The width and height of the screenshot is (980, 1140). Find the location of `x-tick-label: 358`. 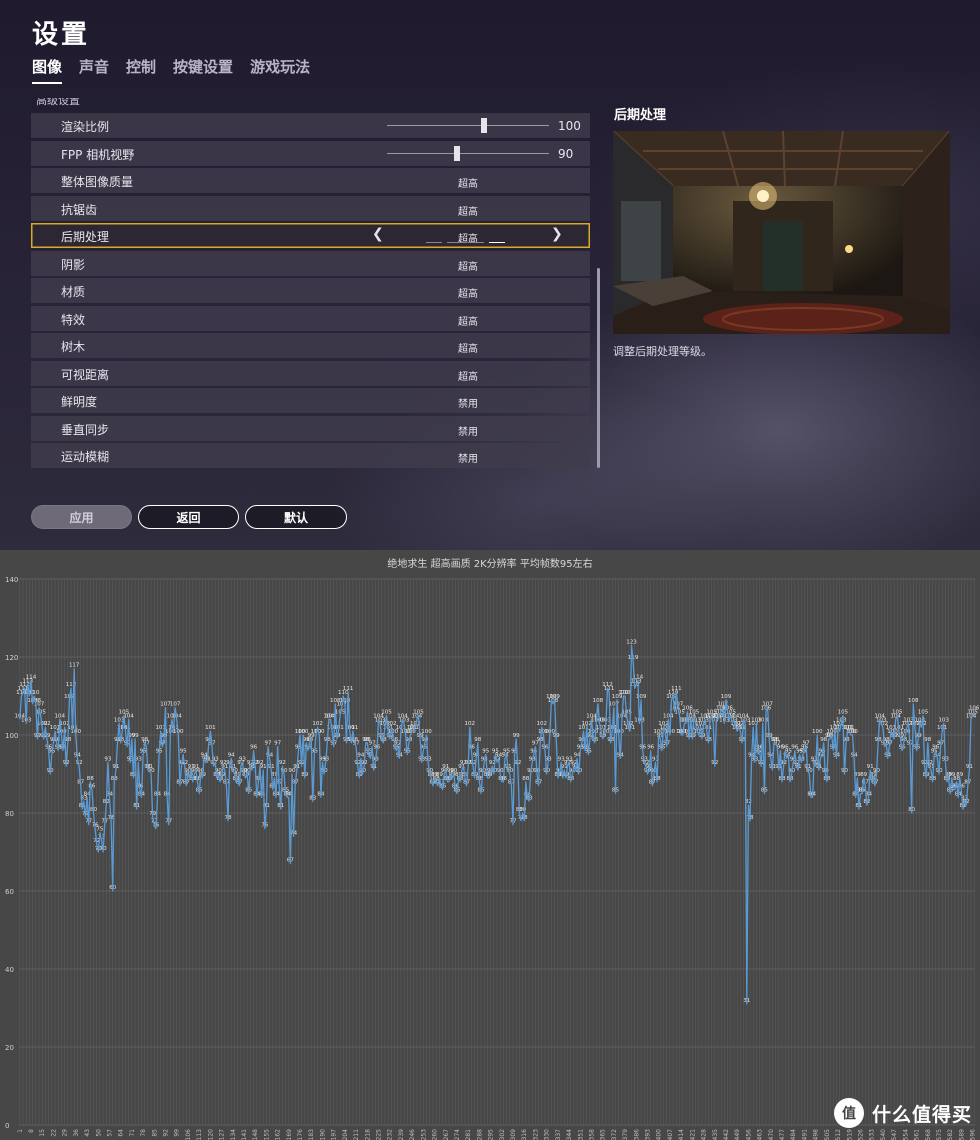

x-tick-label: 358 is located at coordinates (592, 1134).